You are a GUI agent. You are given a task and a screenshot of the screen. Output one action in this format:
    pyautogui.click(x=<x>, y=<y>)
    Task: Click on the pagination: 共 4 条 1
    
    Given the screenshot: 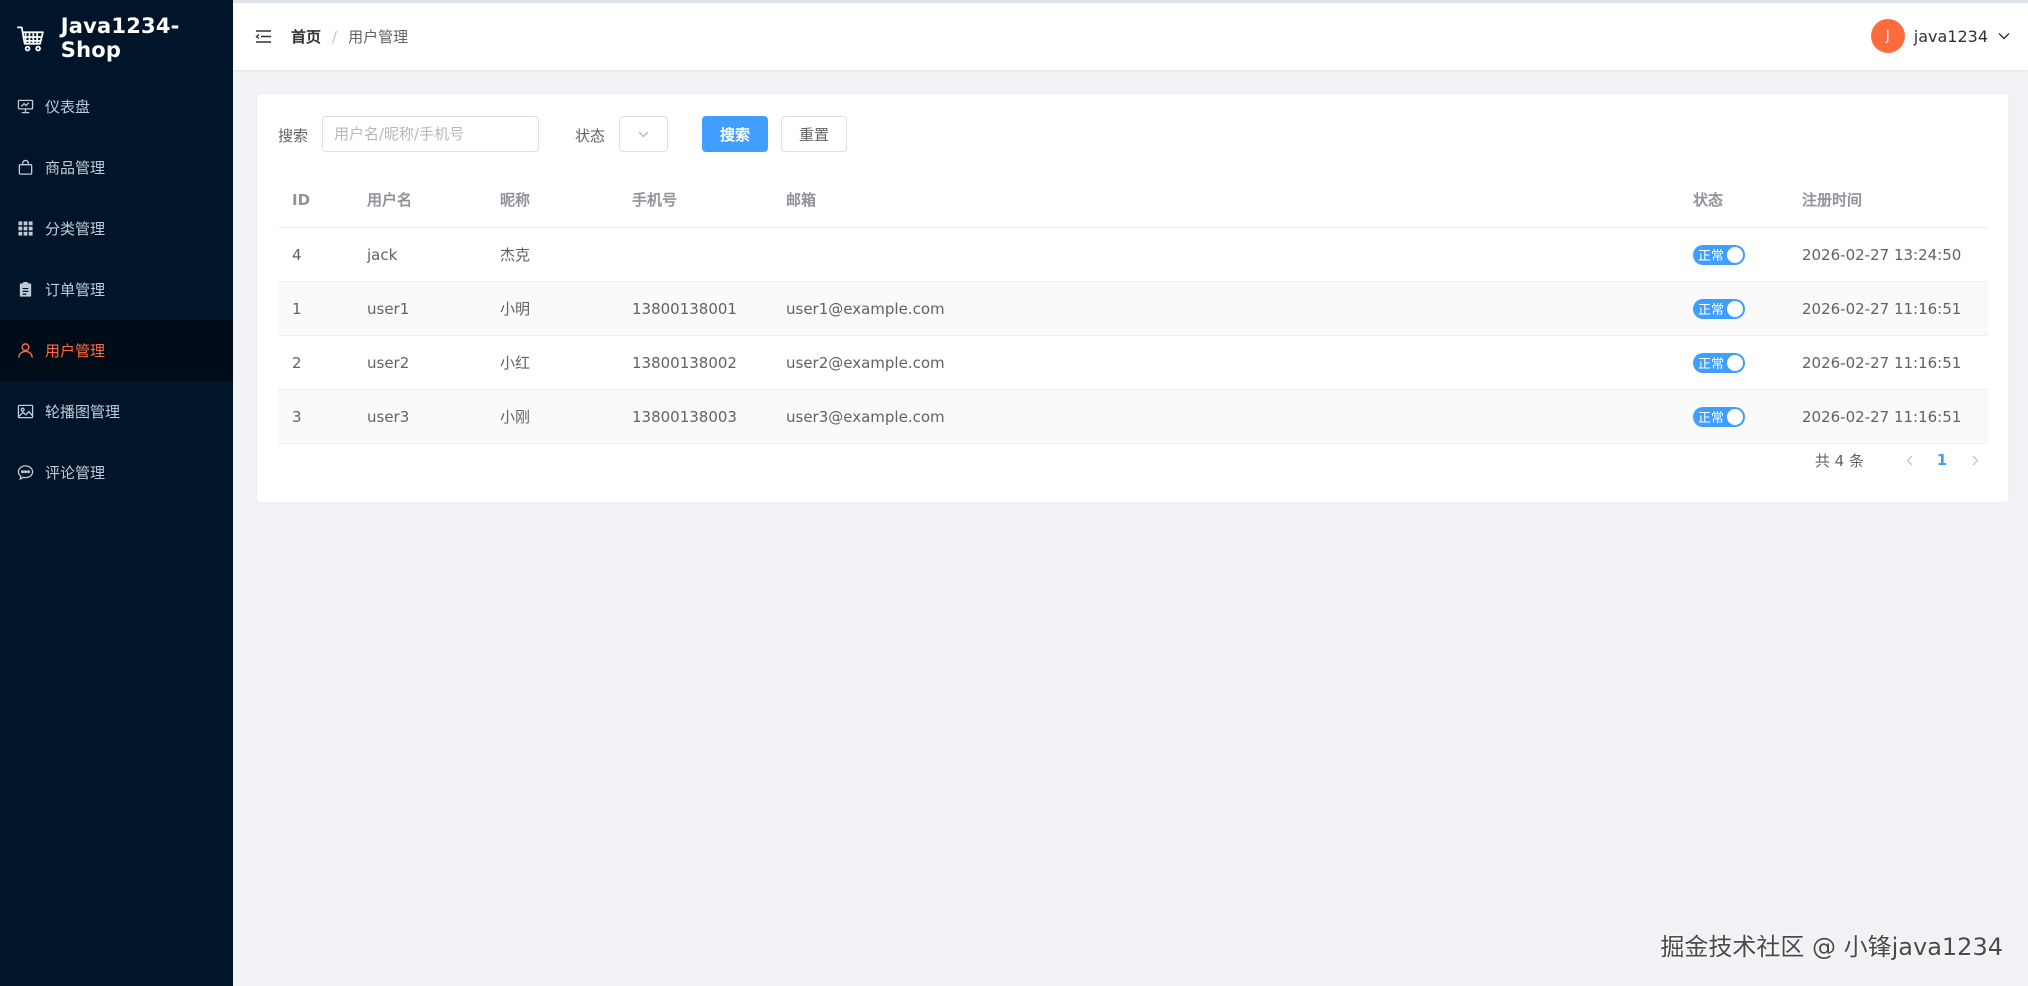 What is the action you would take?
    pyautogui.click(x=1902, y=460)
    